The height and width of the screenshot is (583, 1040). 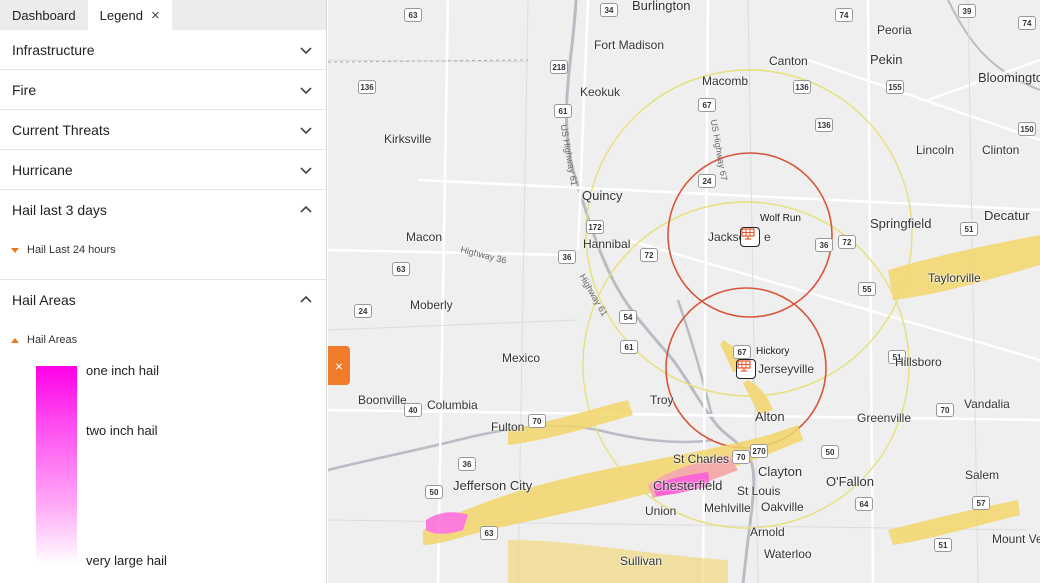 I want to click on city-label: Troy, so click(x=662, y=400).